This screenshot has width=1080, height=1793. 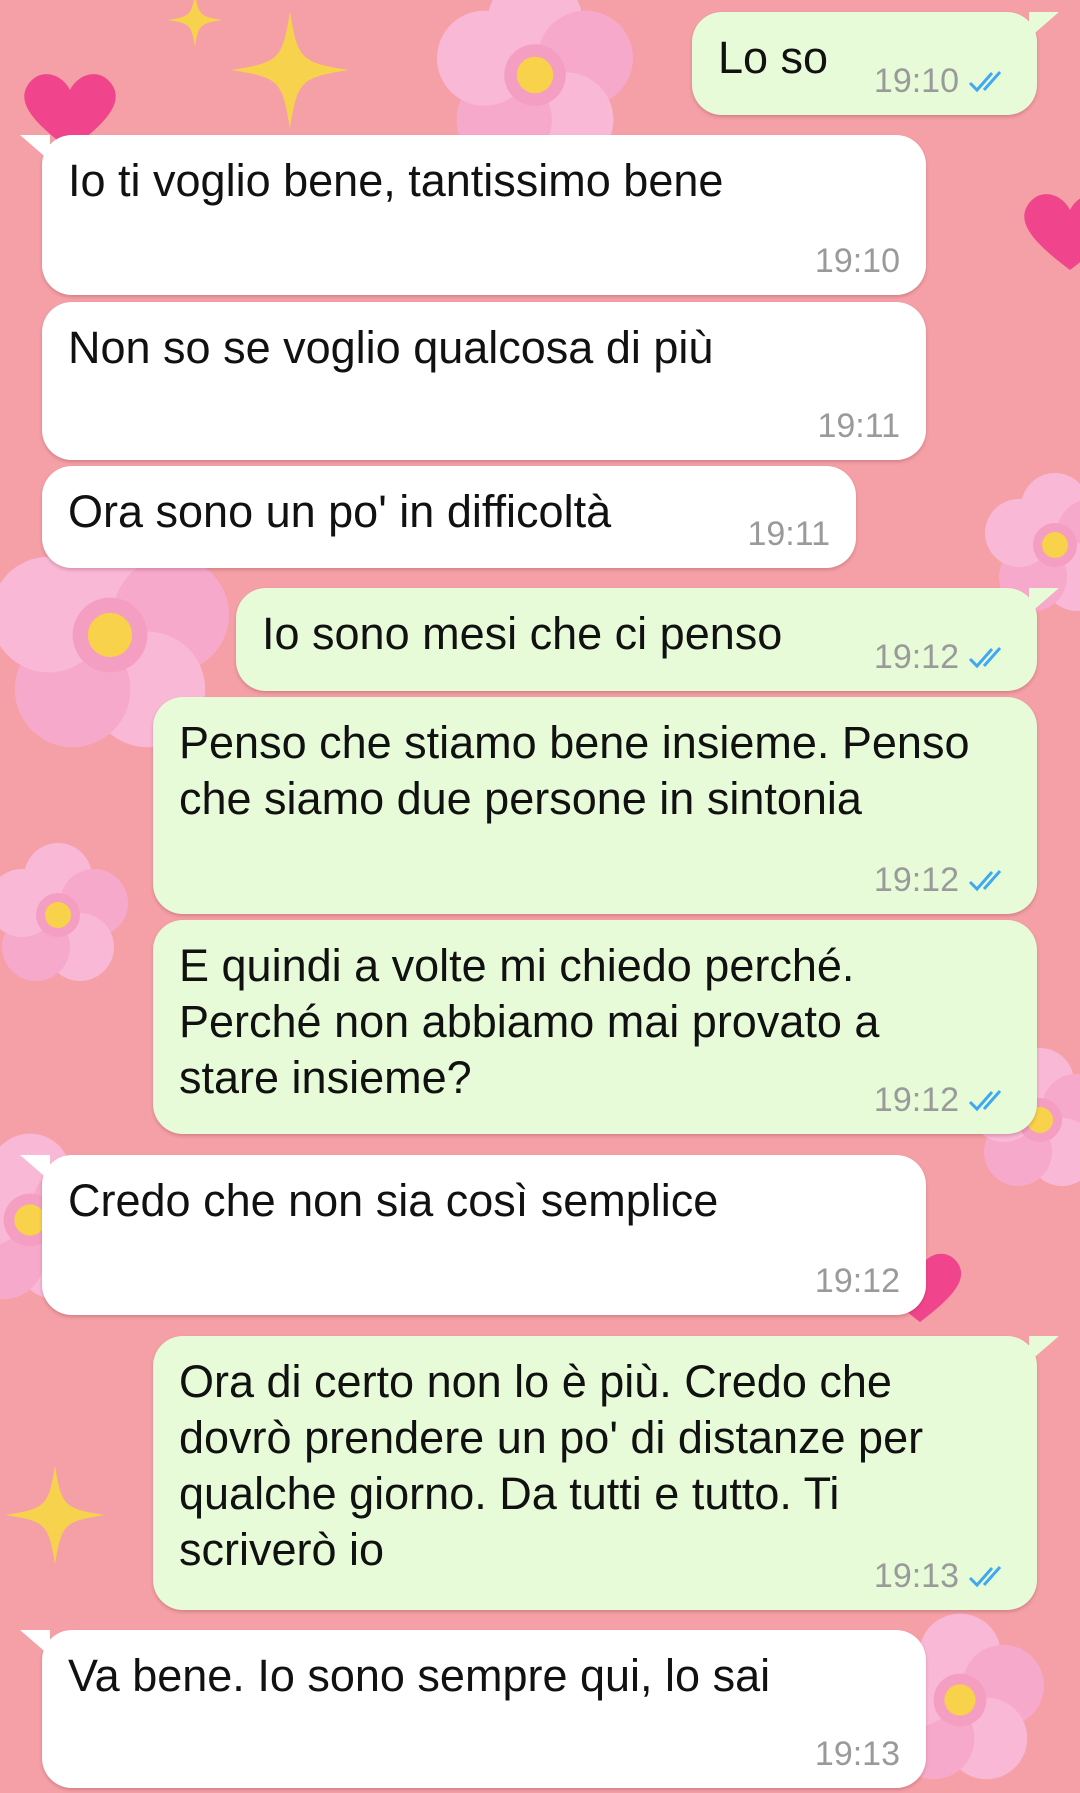 I want to click on message-bubble-incoming: Ora sono un po' in difficoltà 19:11, so click(x=449, y=517).